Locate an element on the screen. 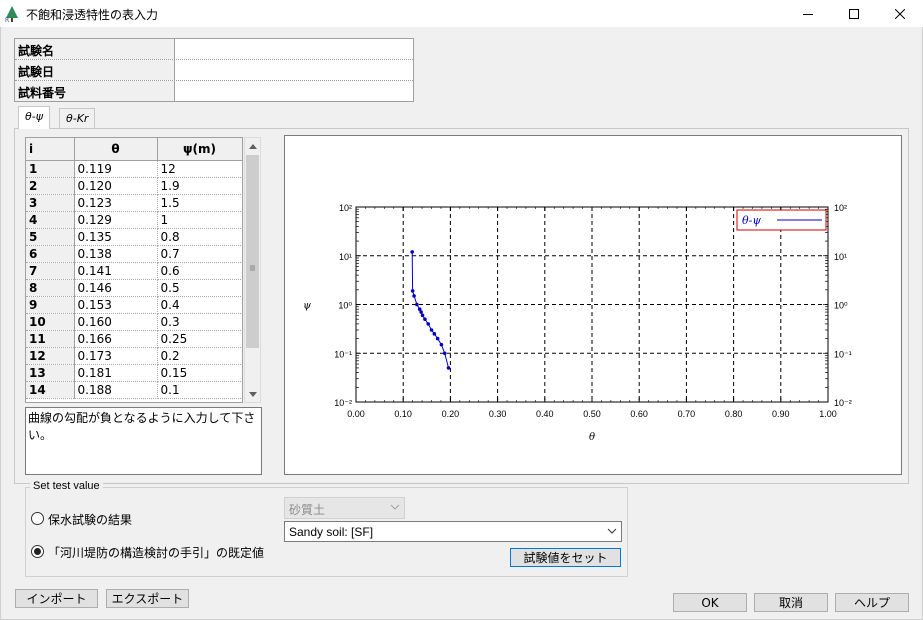  table-row: 4 0.129 1 is located at coordinates (134, 220).